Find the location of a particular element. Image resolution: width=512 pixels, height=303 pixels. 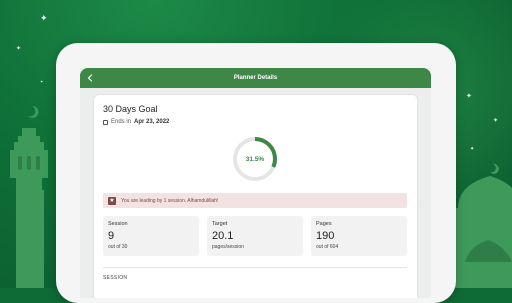

page-title: Planner Details is located at coordinates (255, 78).